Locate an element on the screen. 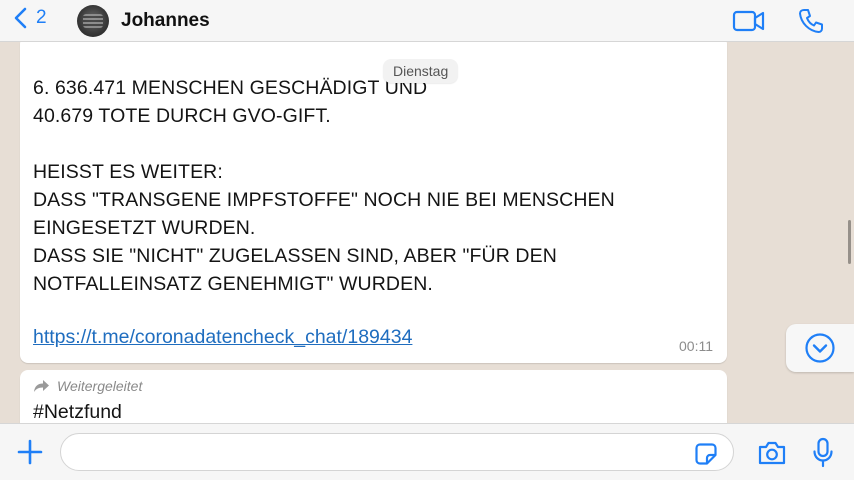 This screenshot has width=854, height=480. attach-button is located at coordinates (30, 454).